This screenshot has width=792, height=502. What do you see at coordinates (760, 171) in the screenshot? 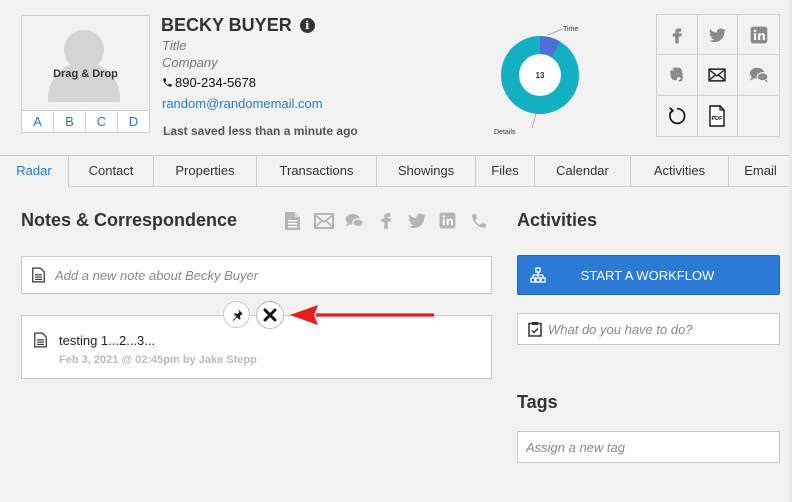
I see `tab-email: Email` at bounding box center [760, 171].